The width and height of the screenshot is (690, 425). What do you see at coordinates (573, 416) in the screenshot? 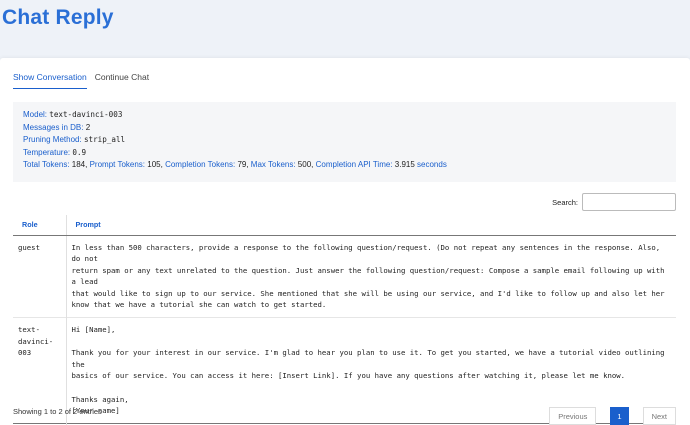
I see `previous-button: Previous` at bounding box center [573, 416].